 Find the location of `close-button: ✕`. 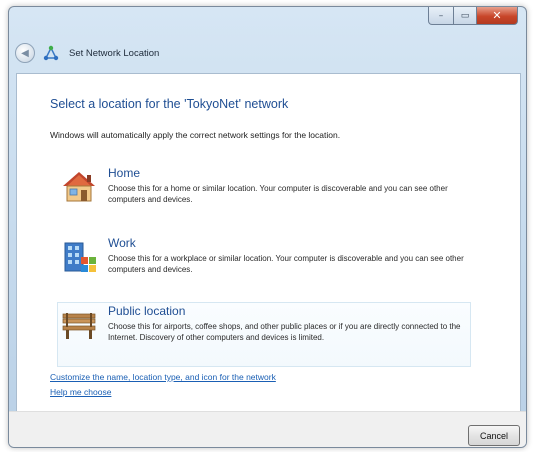

close-button: ✕ is located at coordinates (497, 16).